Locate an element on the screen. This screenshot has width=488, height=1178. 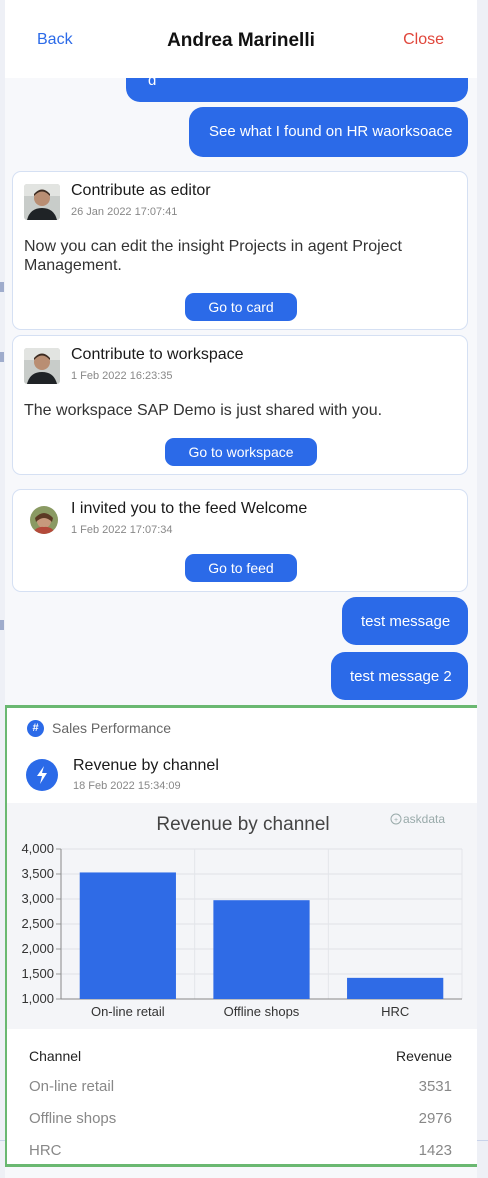
message-text: See what I found on HR waorksoace is located at coordinates (331, 131).